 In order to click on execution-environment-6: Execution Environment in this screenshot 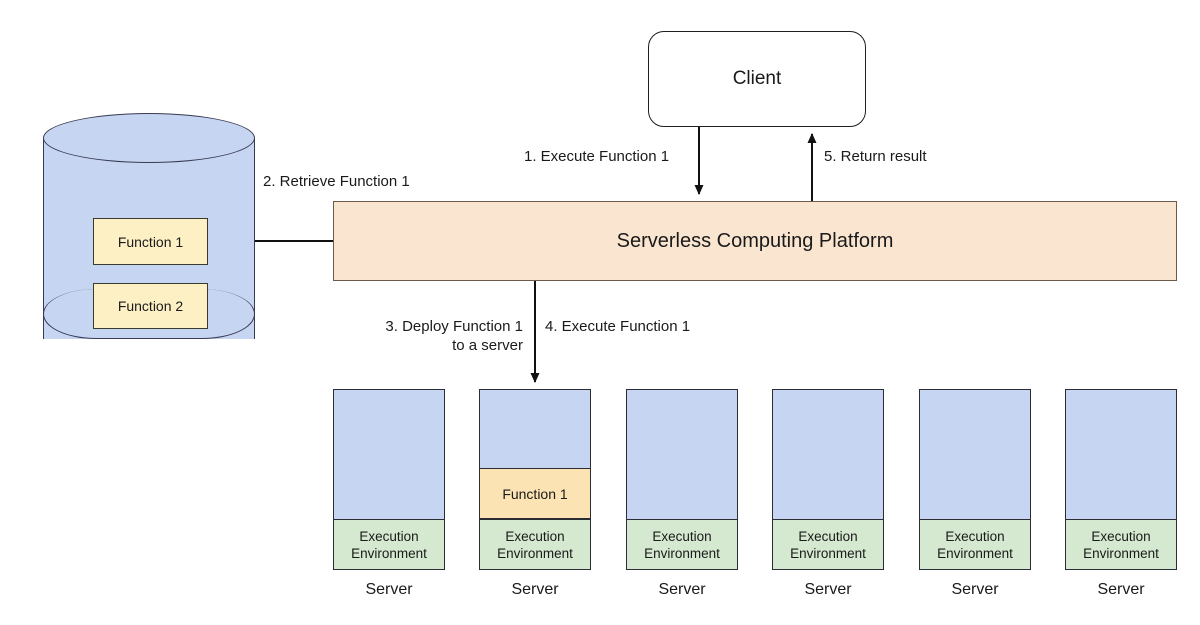, I will do `click(1121, 544)`.